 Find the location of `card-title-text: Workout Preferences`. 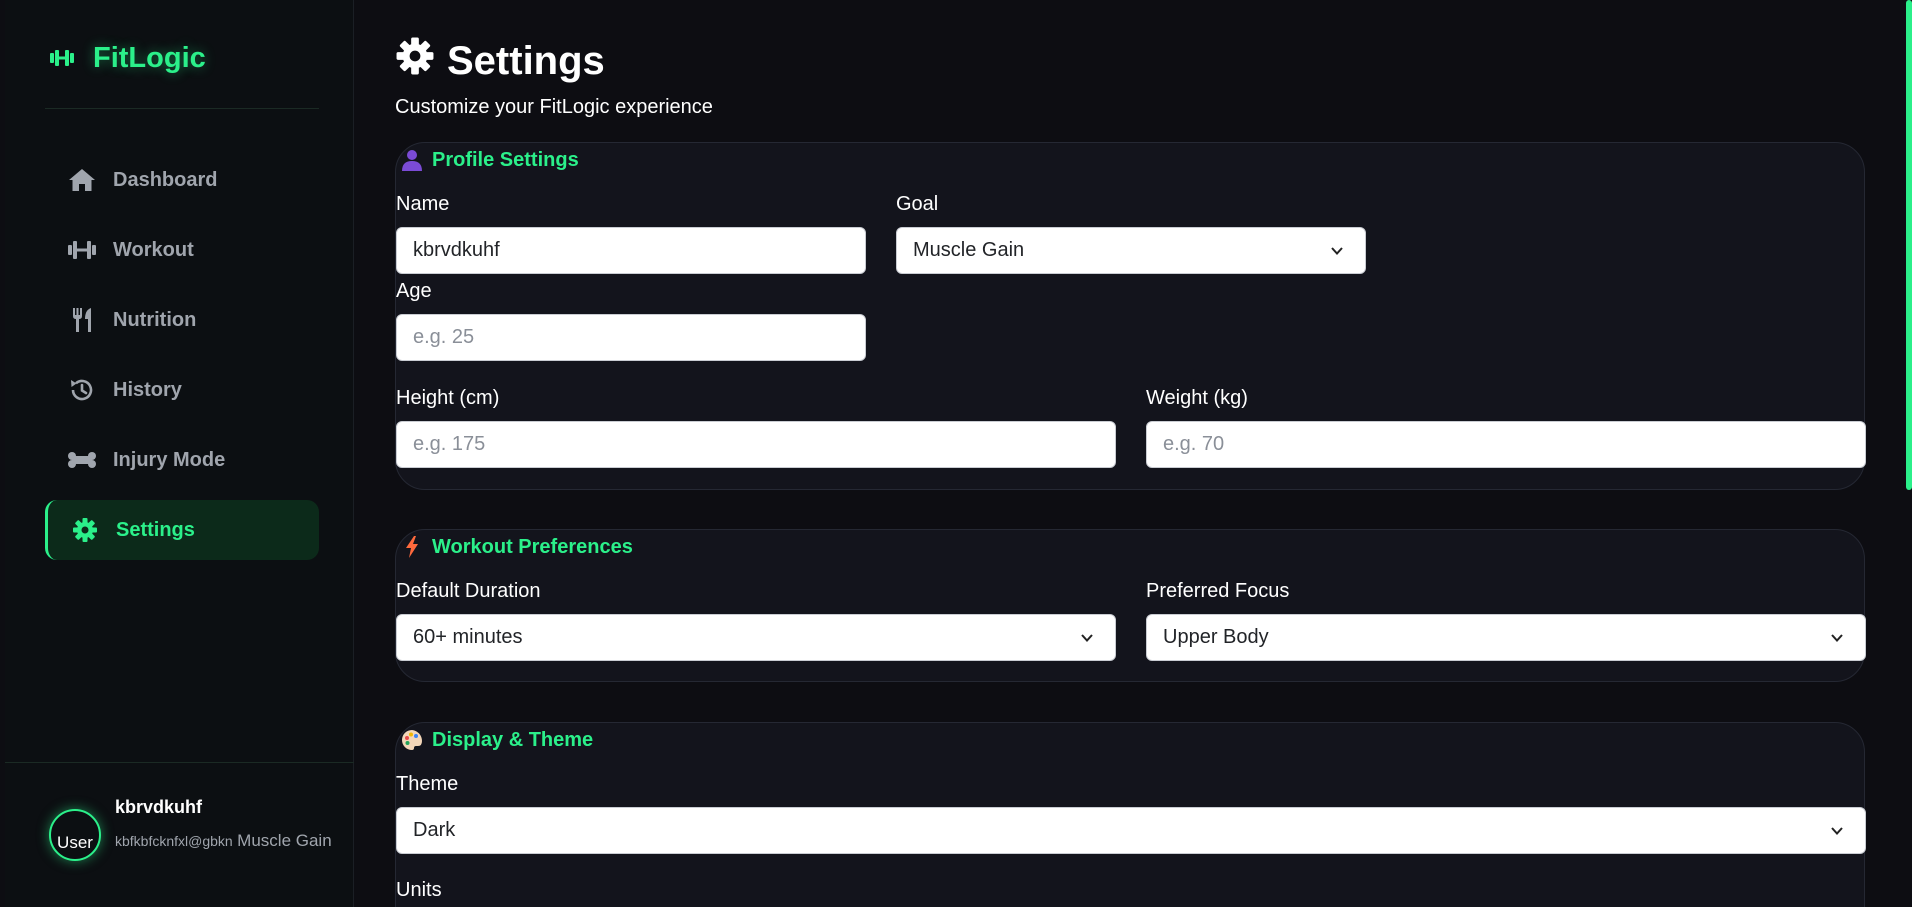

card-title-text: Workout Preferences is located at coordinates (532, 546).